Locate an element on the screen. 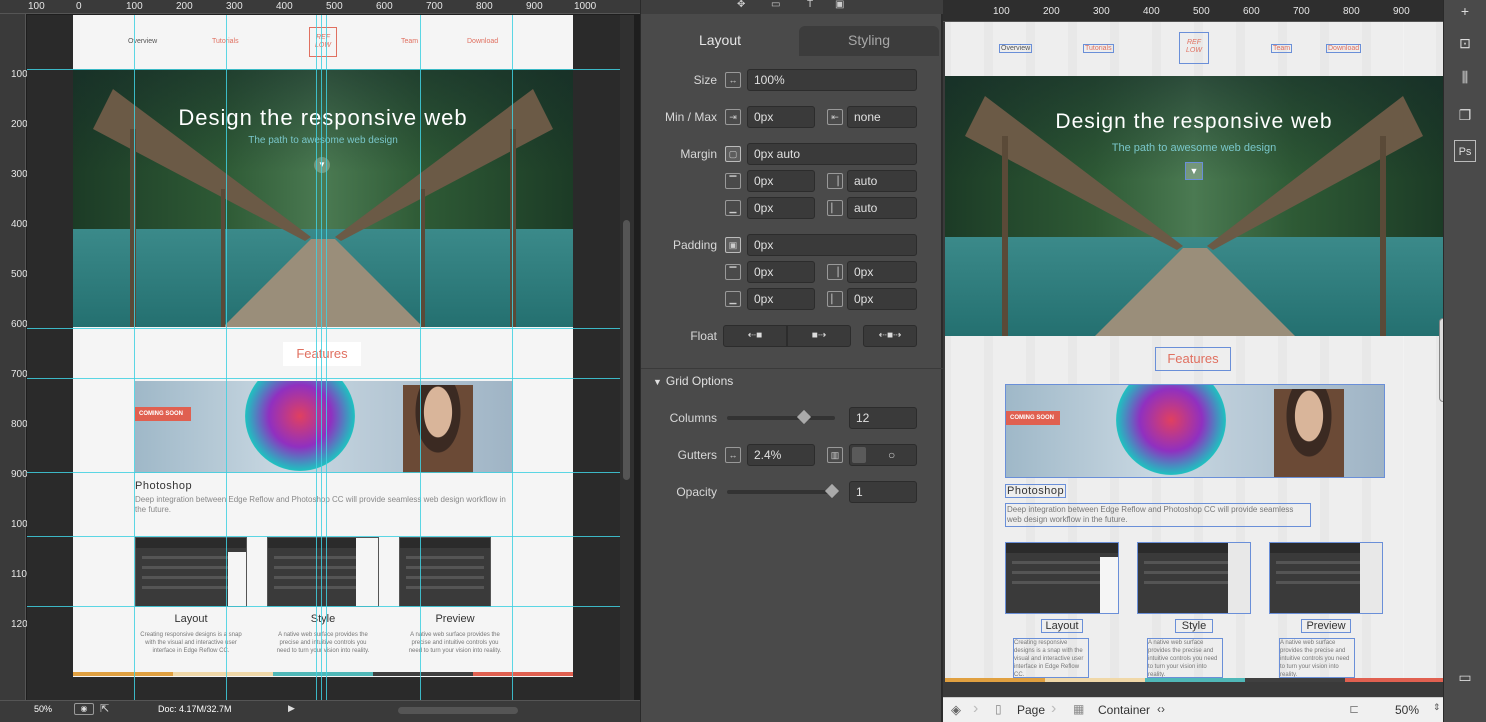  code-toggle-icon: ‹› is located at coordinates (1161, 709).